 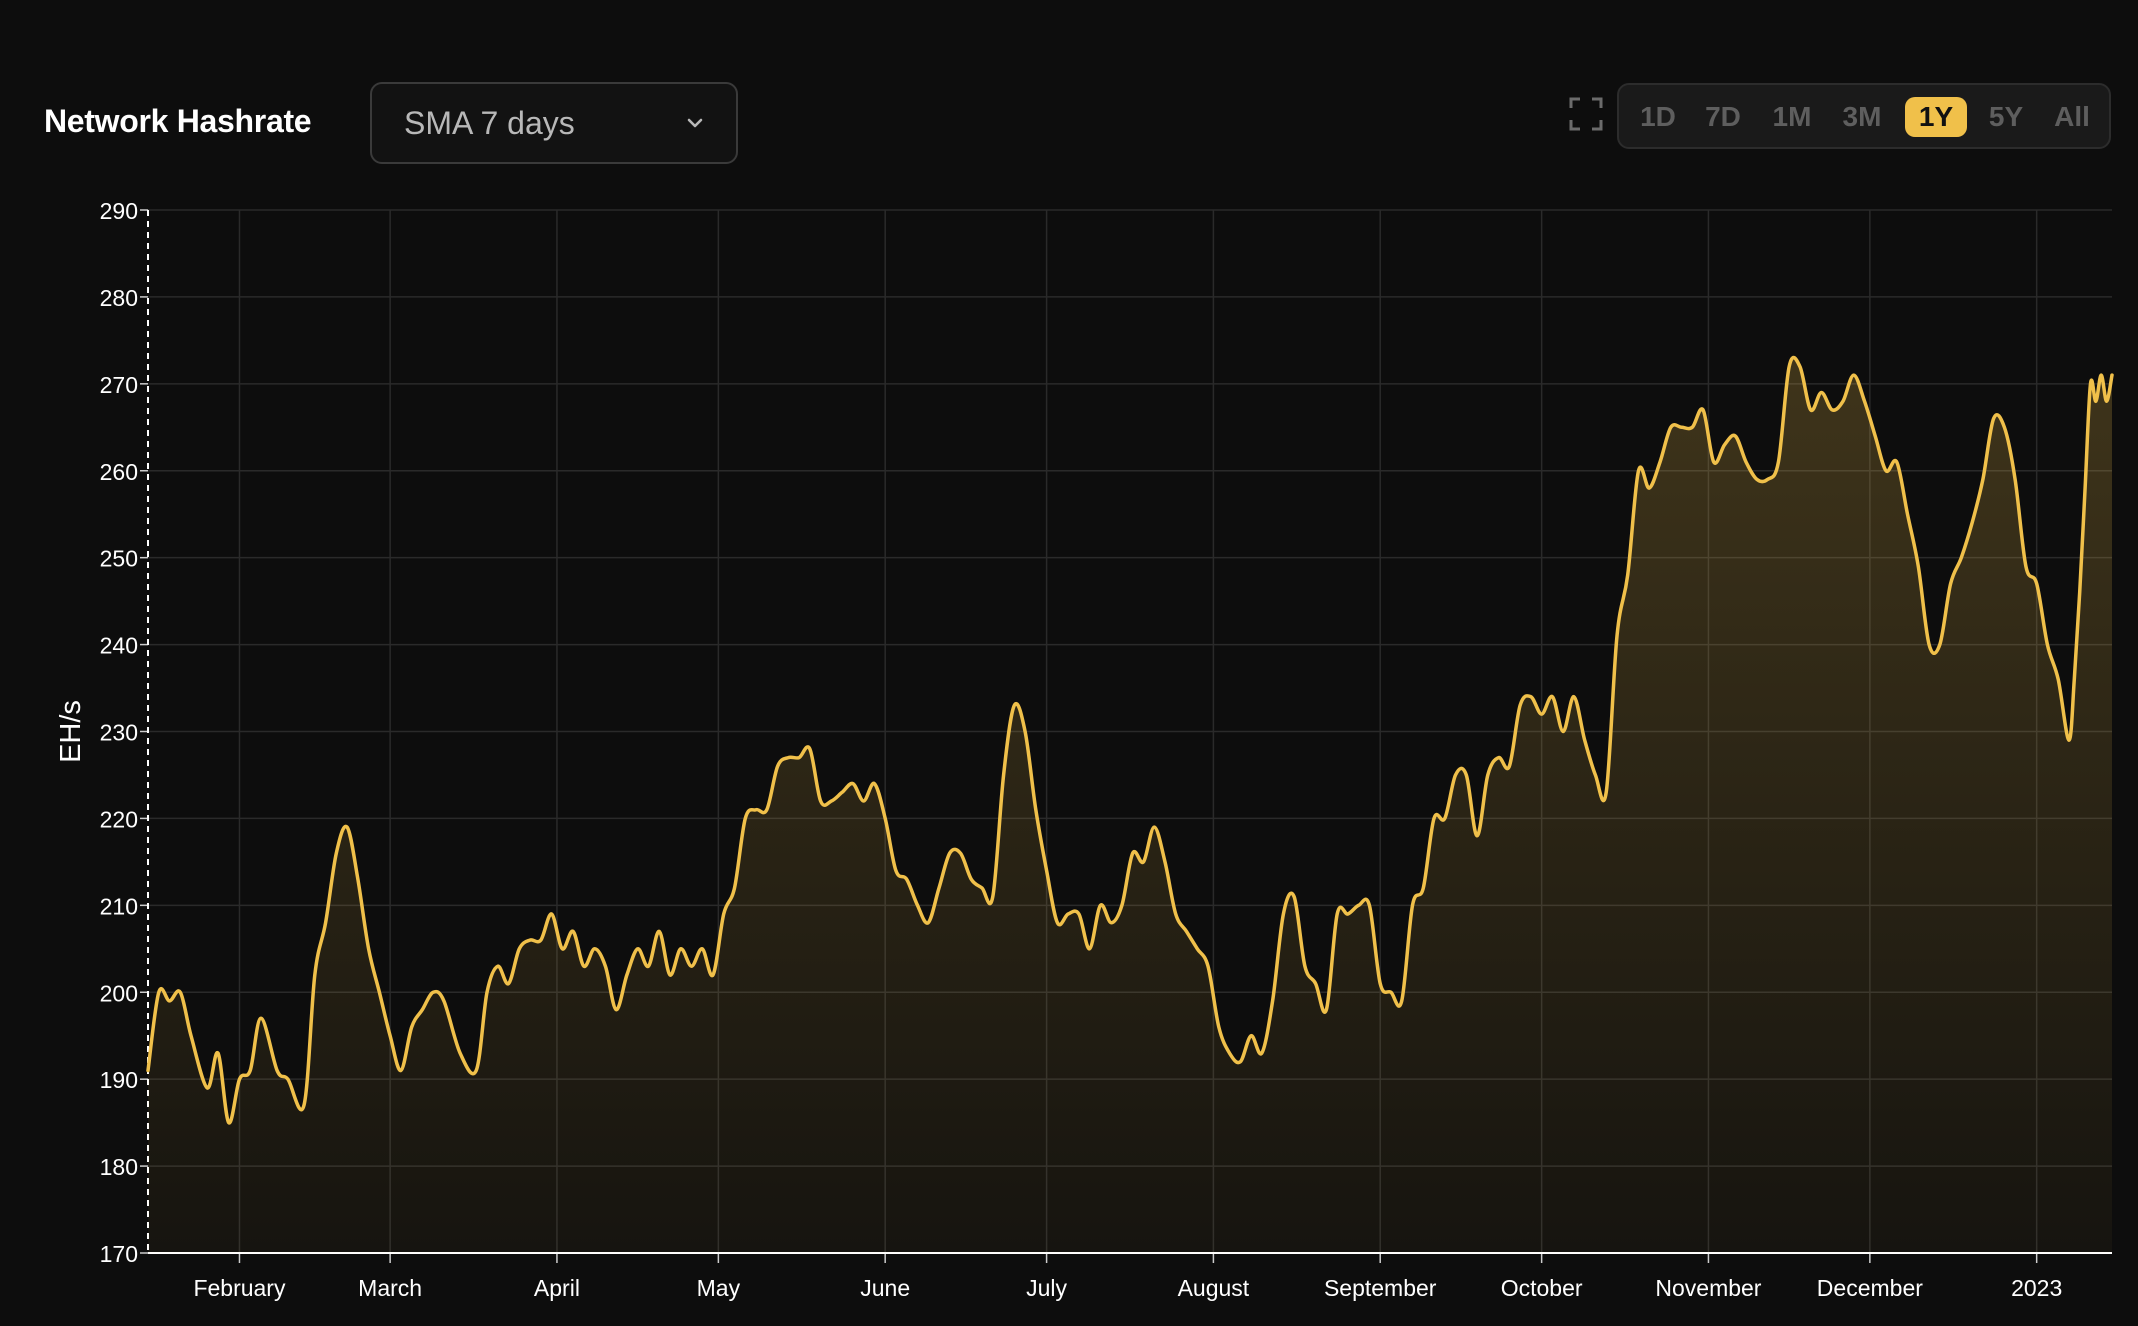 What do you see at coordinates (1542, 1288) in the screenshot?
I see `x-tick-label: October` at bounding box center [1542, 1288].